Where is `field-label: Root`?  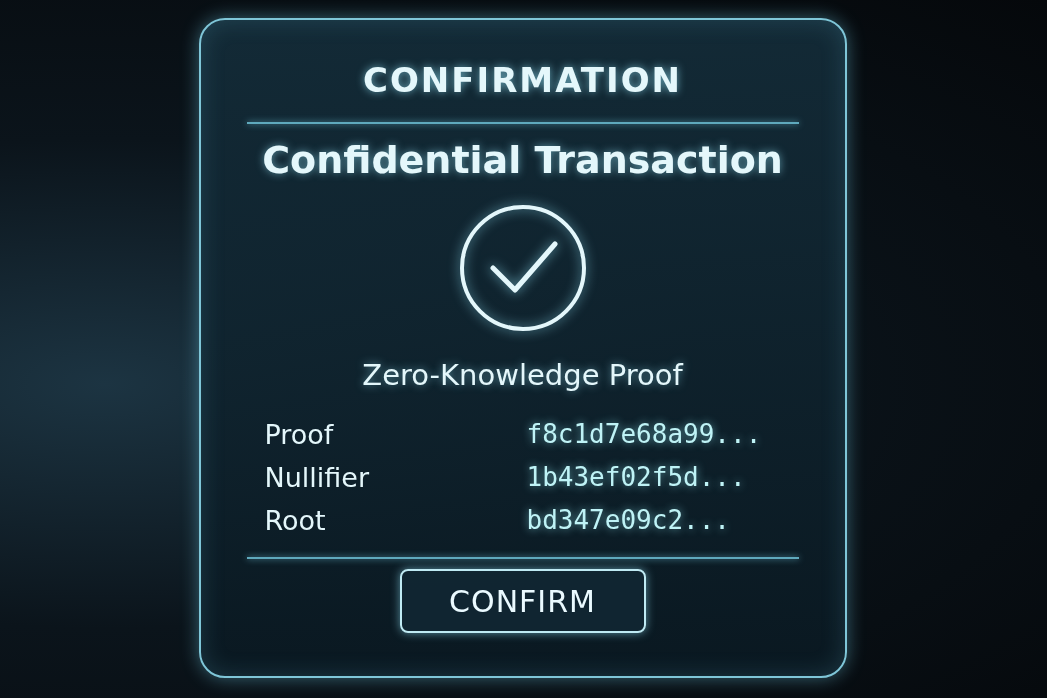 field-label: Root is located at coordinates (295, 521).